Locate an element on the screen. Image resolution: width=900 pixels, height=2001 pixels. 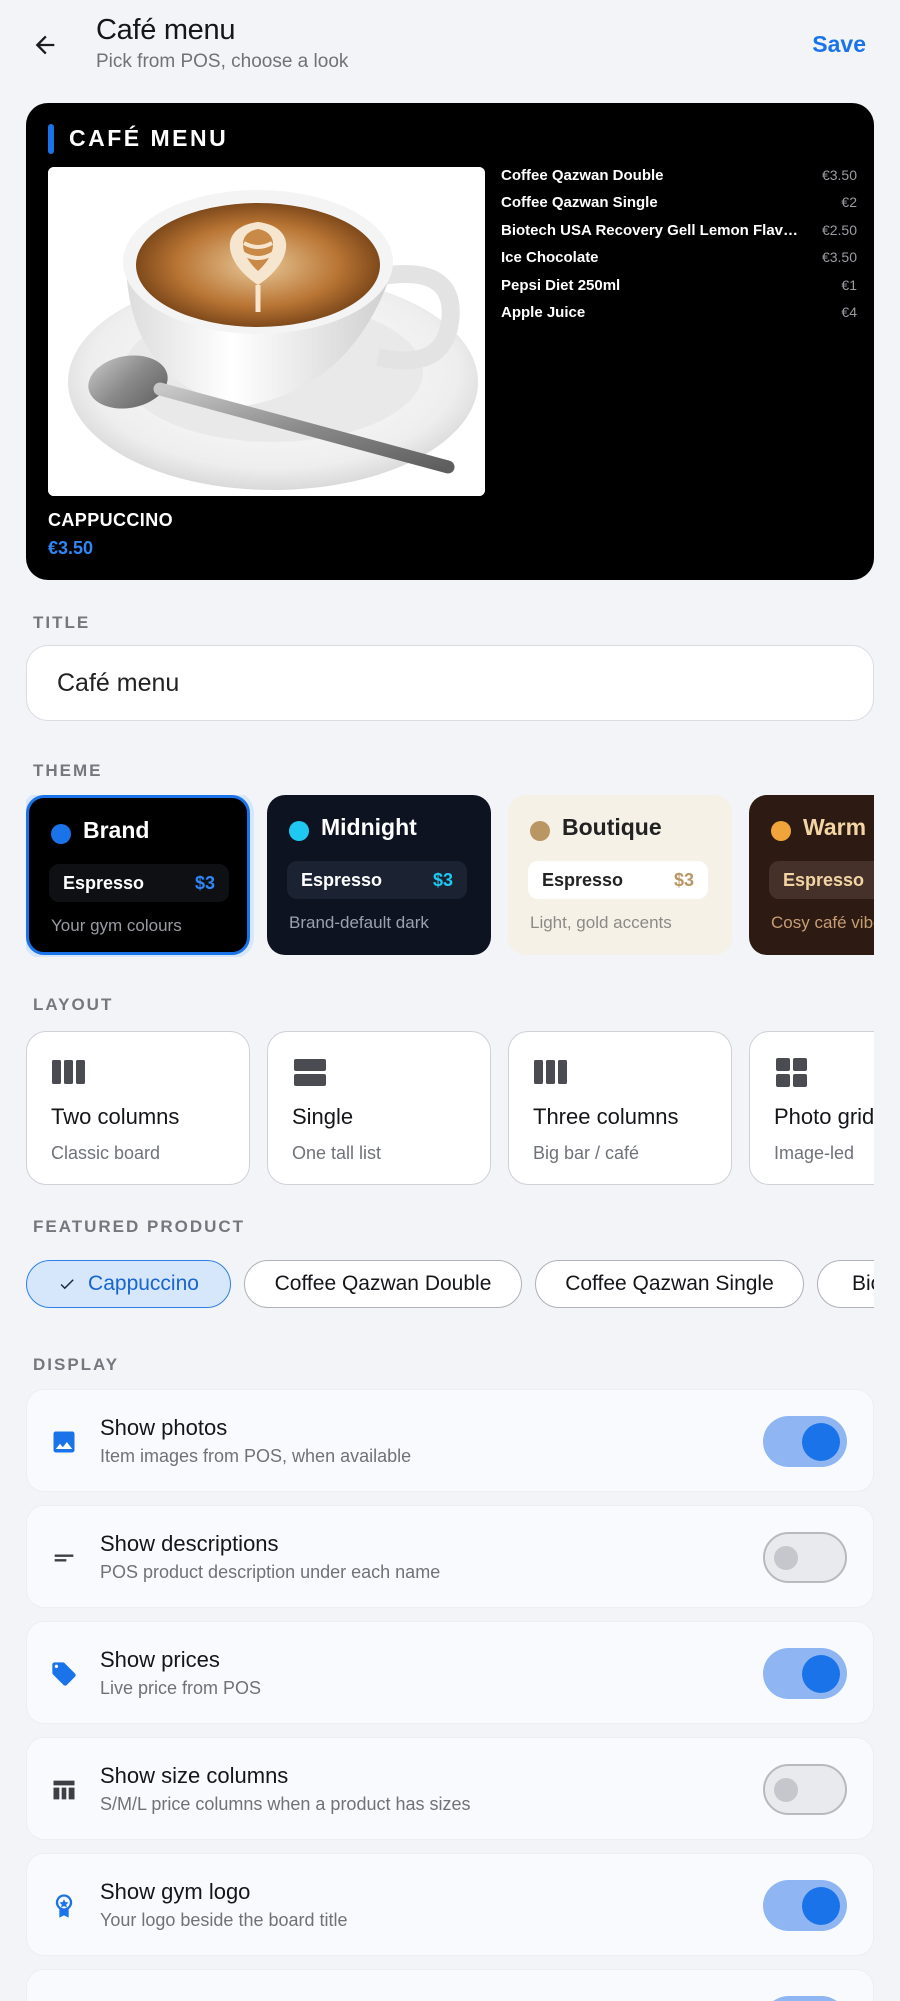
option-subtitle: Item images from POS, when available is located at coordinates (256, 1456).